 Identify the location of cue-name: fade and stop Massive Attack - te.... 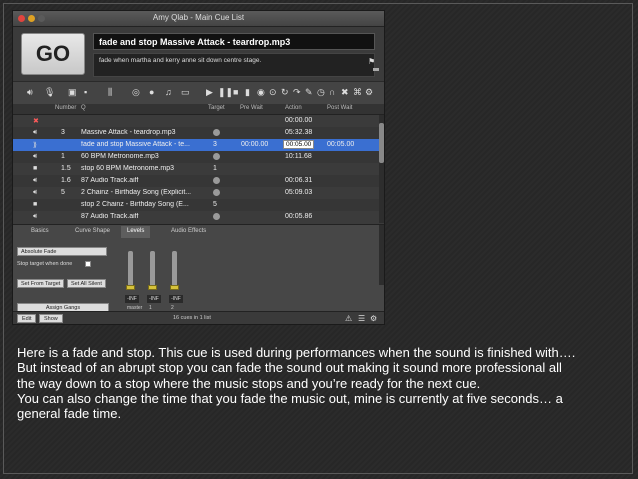
(135, 144).